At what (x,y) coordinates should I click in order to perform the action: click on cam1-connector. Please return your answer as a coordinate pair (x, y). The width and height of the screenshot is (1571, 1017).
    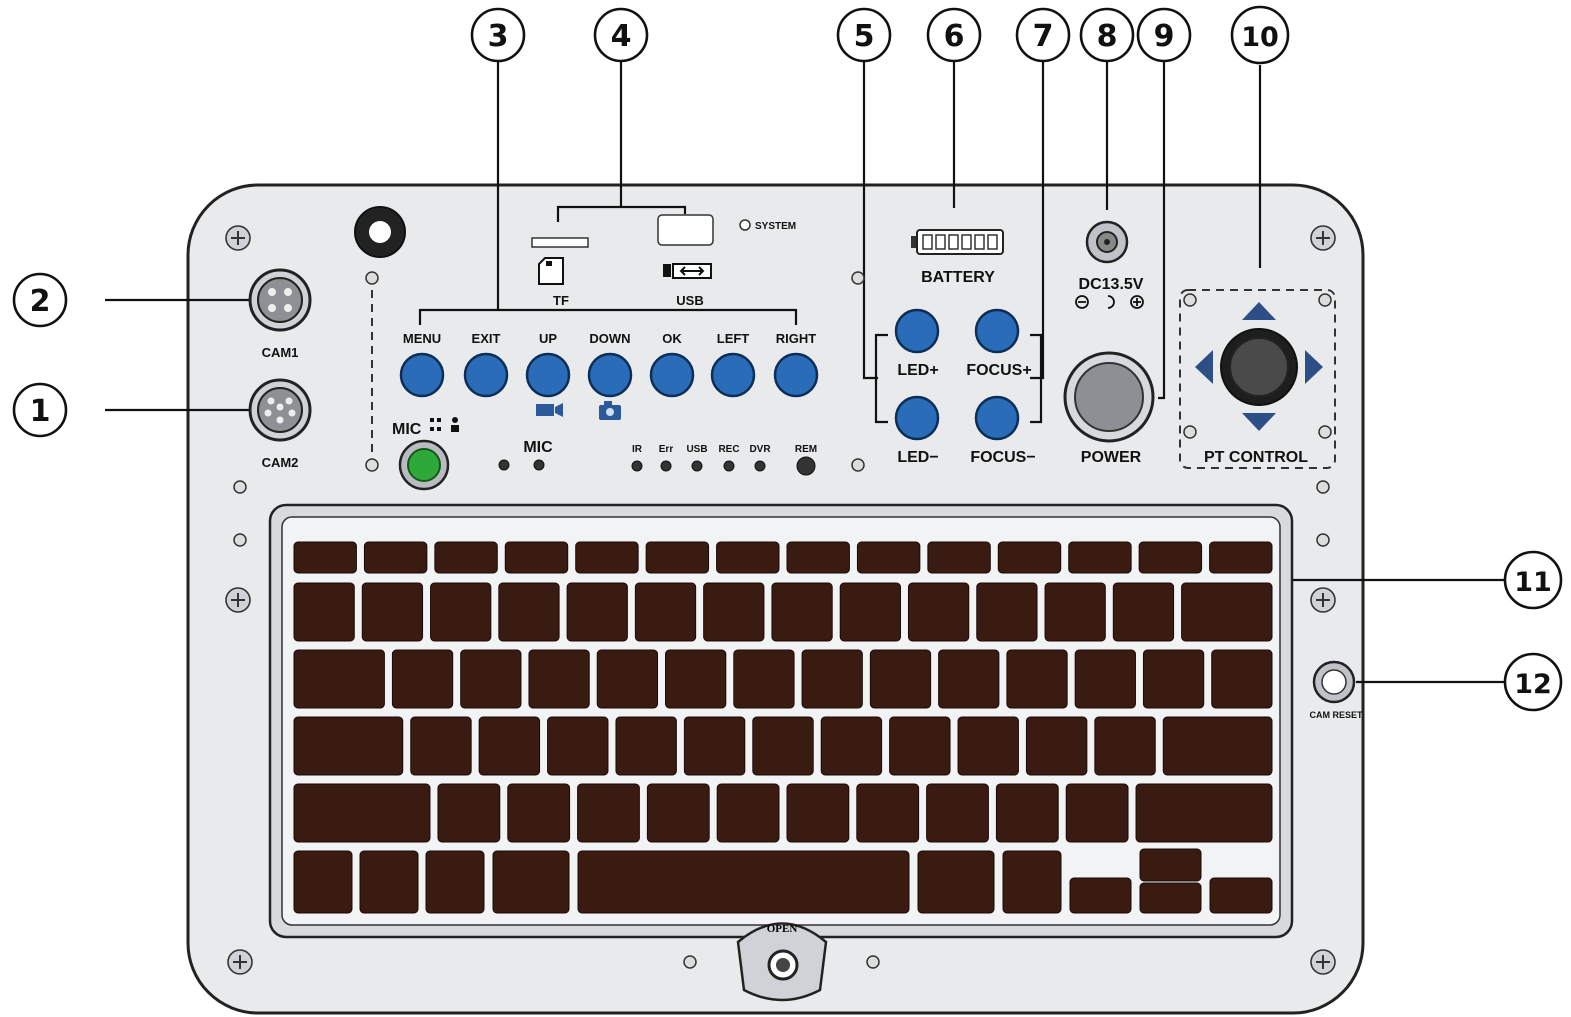
    Looking at the image, I should click on (280, 300).